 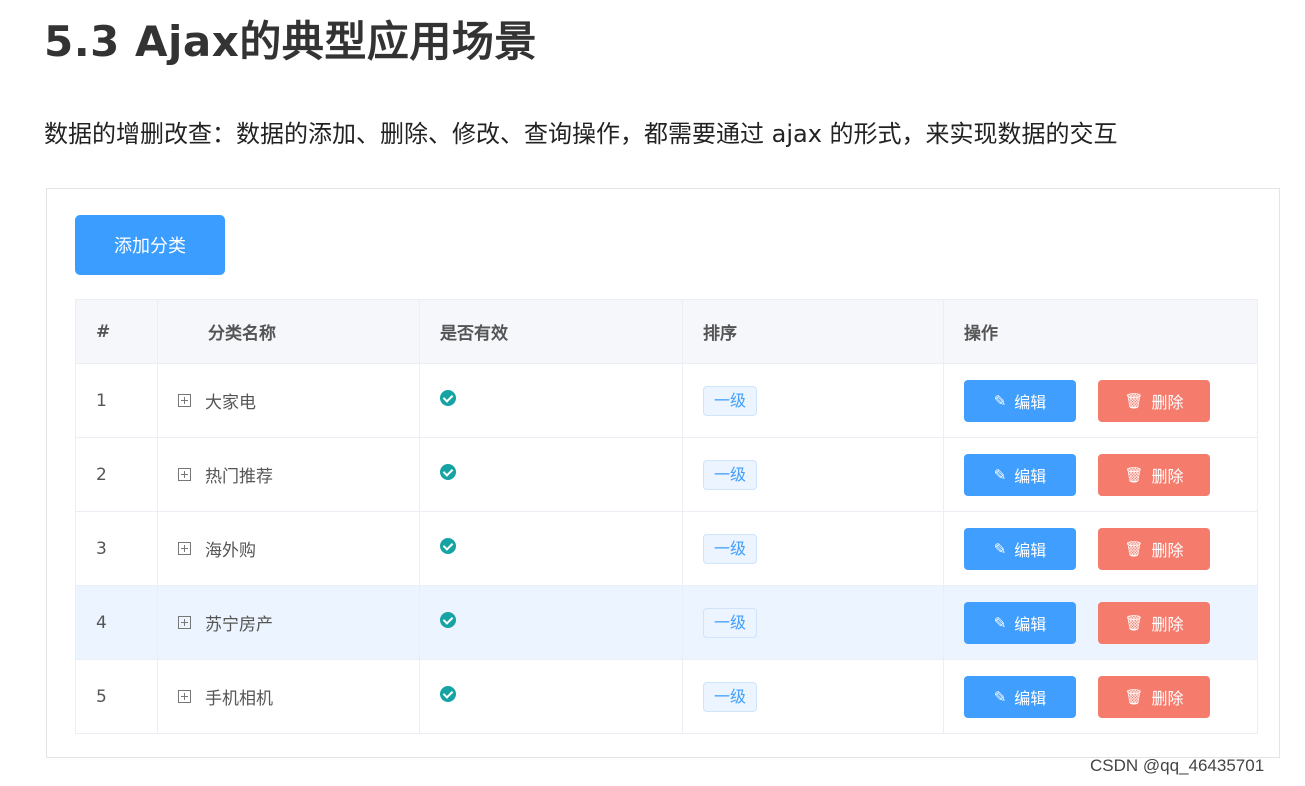 What do you see at coordinates (666, 400) in the screenshot?
I see `table-row: 1 大家电 一级 ✎ 编辑 🗑 删除` at bounding box center [666, 400].